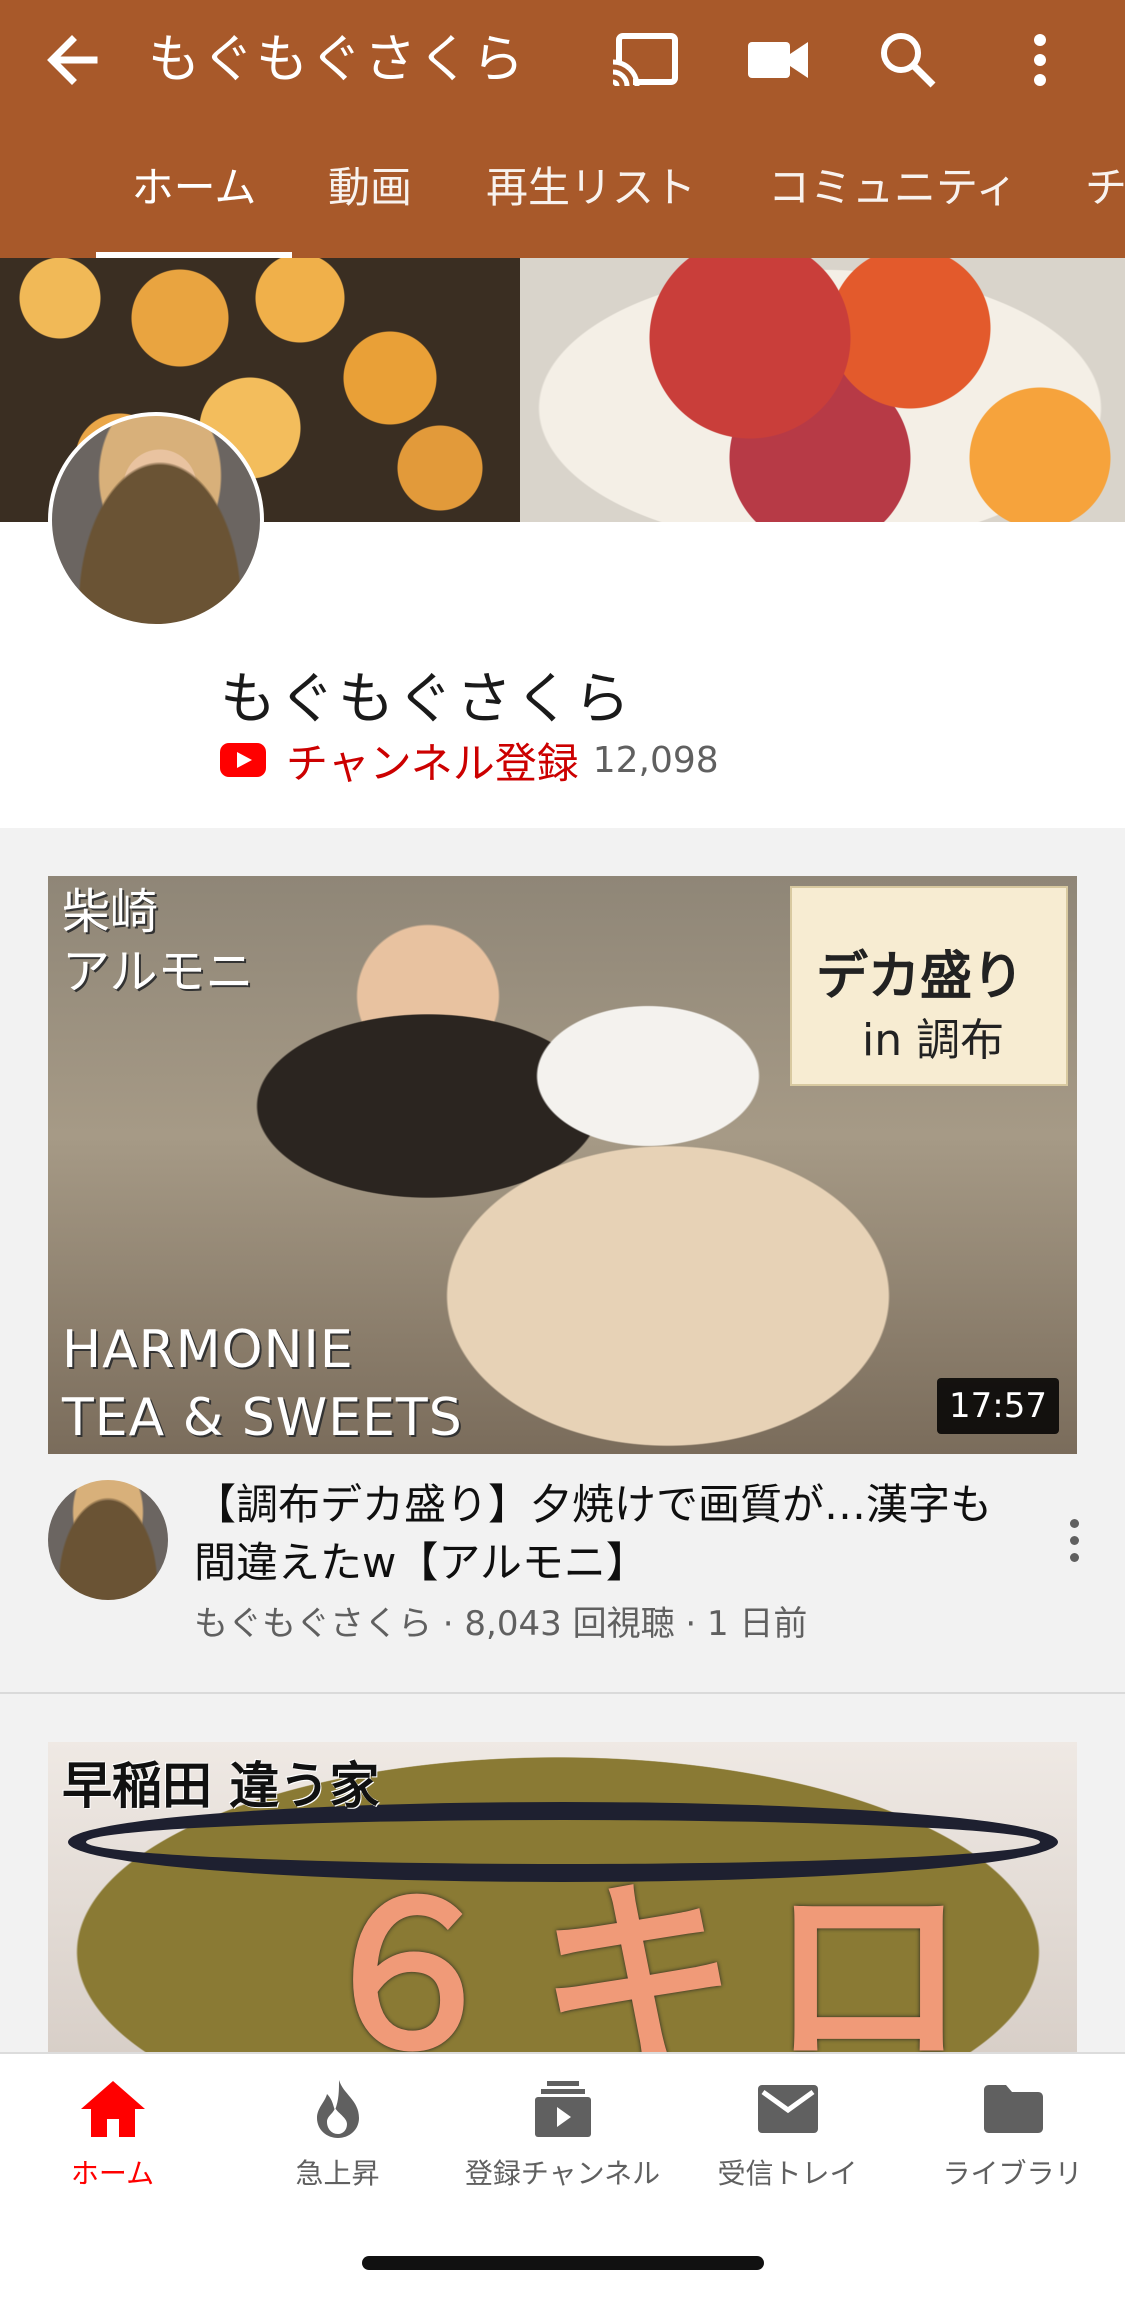  I want to click on youtube-logo-icon, so click(243, 760).